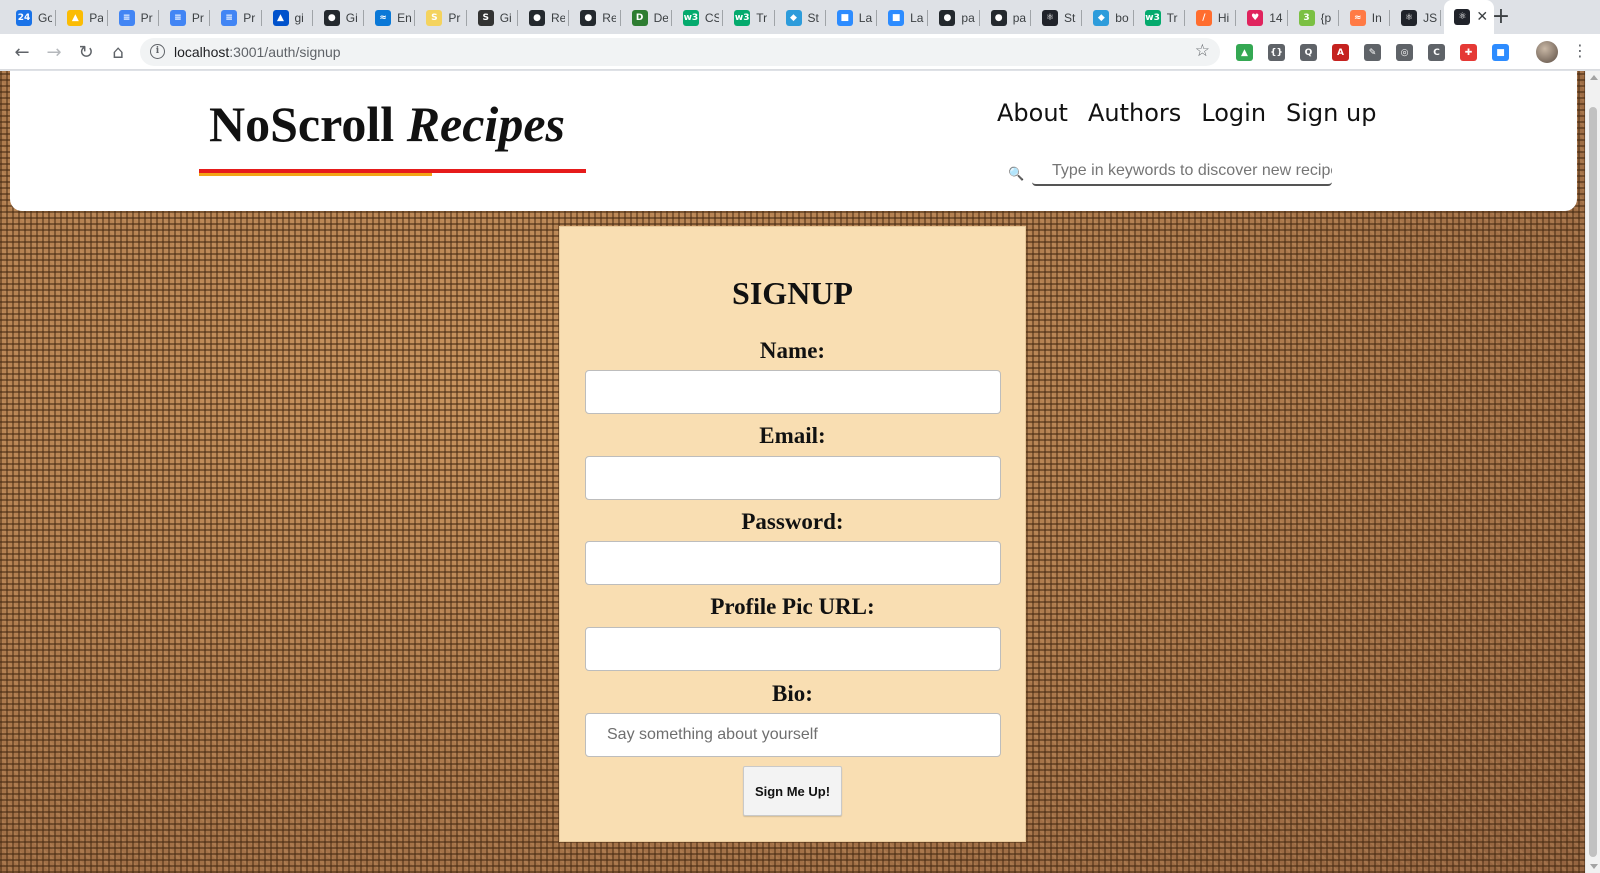  What do you see at coordinates (96, 18) in the screenshot?
I see `tab-title: Pa` at bounding box center [96, 18].